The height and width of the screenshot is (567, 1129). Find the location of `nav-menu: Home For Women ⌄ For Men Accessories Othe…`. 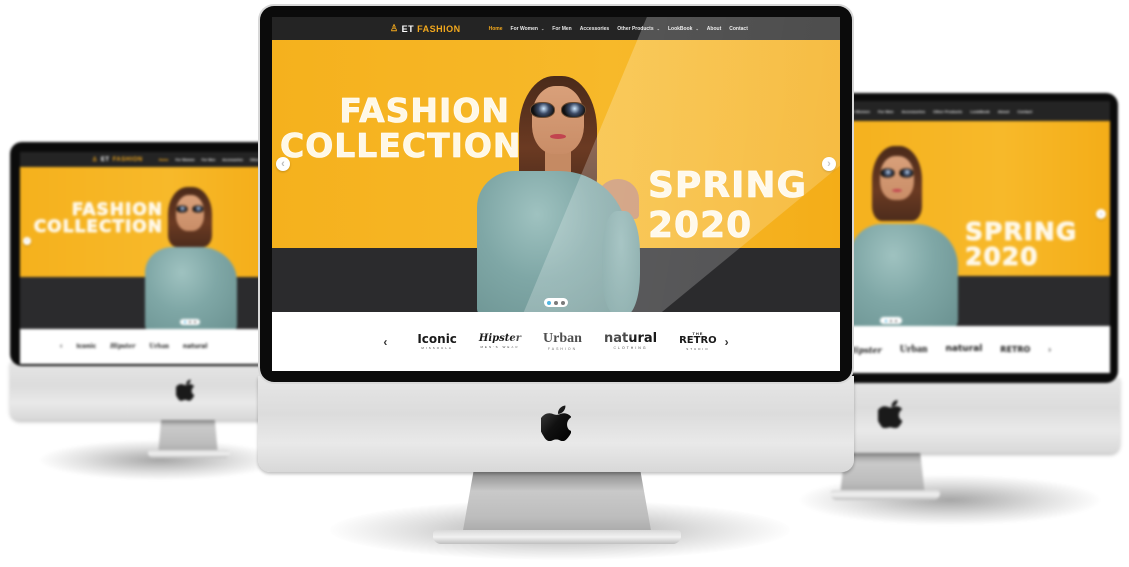

nav-menu: Home For Women ⌄ For Men Accessories Othe… is located at coordinates (618, 29).